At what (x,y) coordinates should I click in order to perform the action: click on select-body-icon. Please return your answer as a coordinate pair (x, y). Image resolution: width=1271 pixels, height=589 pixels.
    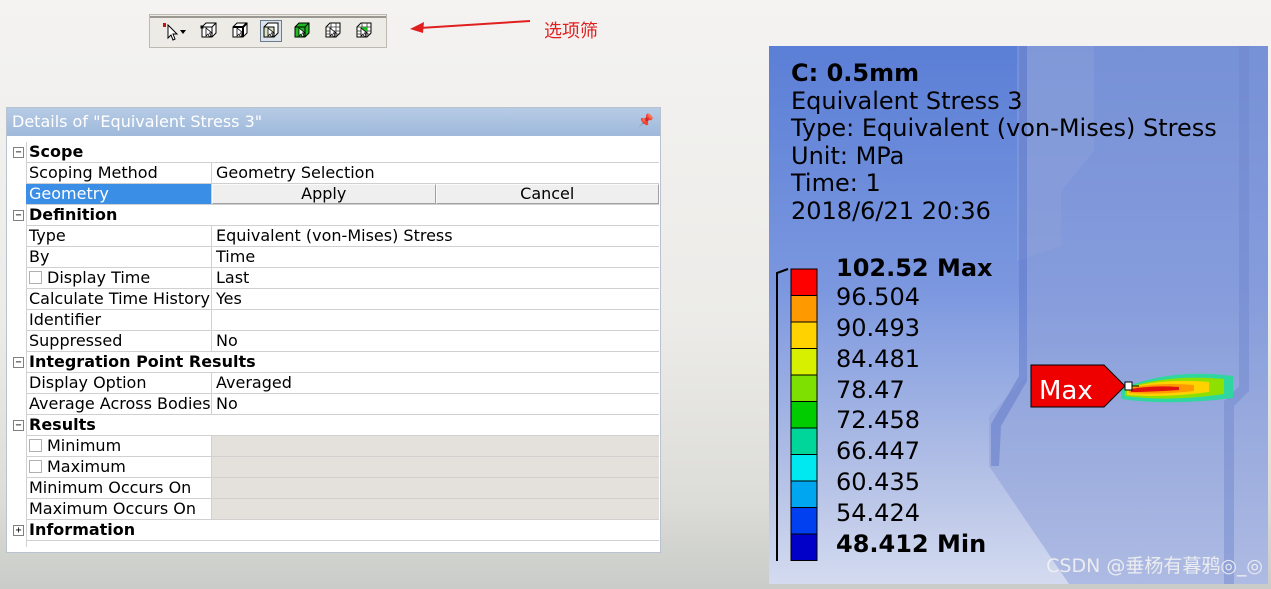
    Looking at the image, I should click on (302, 31).